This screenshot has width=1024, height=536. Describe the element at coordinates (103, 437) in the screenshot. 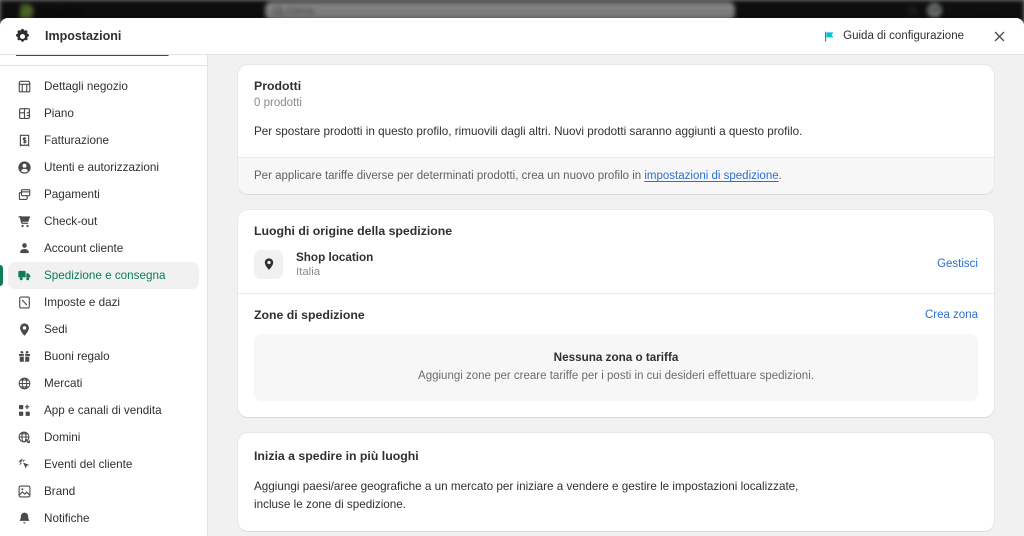

I see `sidebar-item-domini: Domini` at that location.